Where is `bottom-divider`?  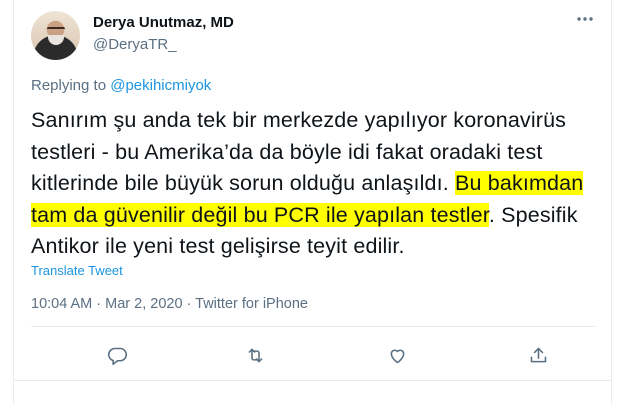
bottom-divider is located at coordinates (312, 380).